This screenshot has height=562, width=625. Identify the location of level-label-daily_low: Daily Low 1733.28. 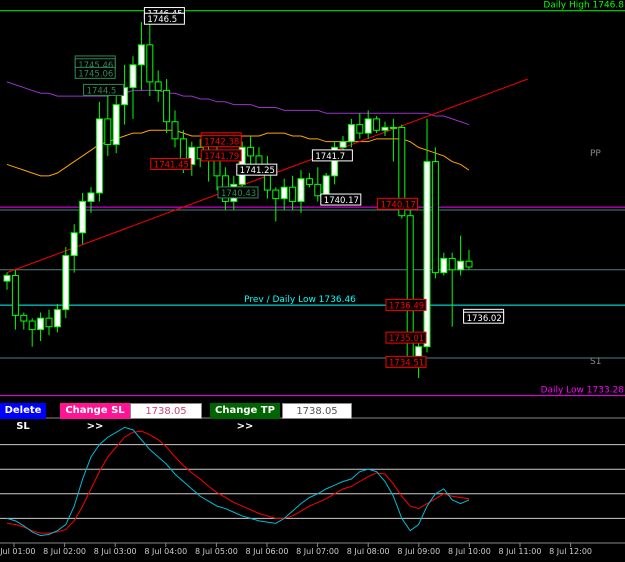
(583, 391).